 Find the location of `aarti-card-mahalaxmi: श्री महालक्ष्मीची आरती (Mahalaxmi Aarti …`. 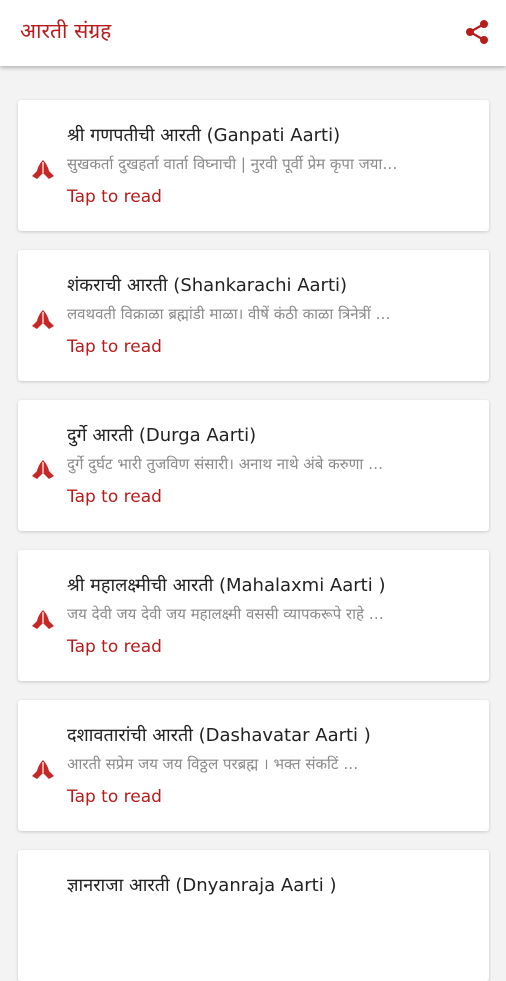

aarti-card-mahalaxmi: श्री महालक्ष्मीची आरती (Mahalaxmi Aarti … is located at coordinates (253, 615).